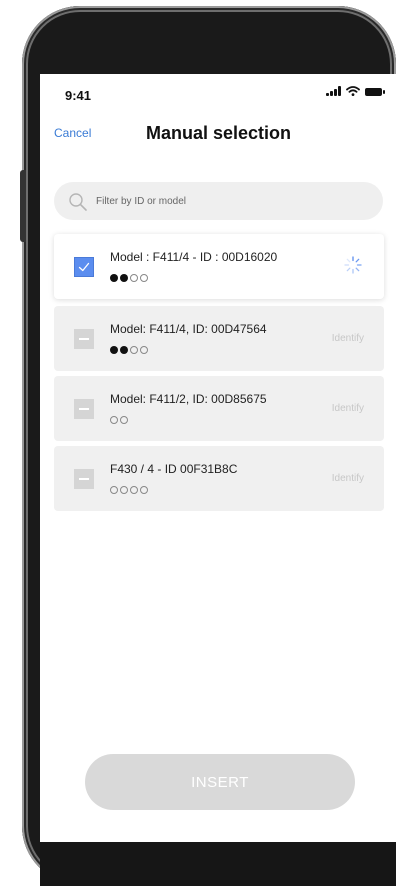 This screenshot has width=396, height=887. I want to click on checkmark-icon, so click(84, 267).